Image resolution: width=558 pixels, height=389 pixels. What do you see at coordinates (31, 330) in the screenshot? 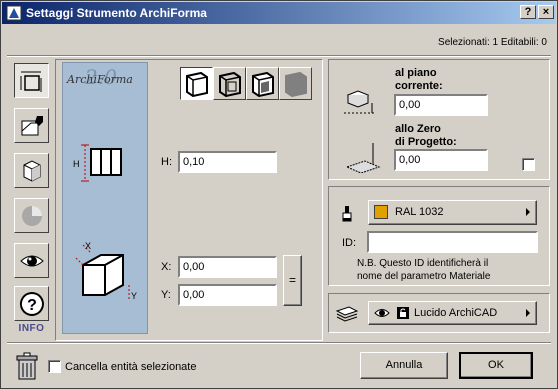
I see `info-tab: INFO` at bounding box center [31, 330].